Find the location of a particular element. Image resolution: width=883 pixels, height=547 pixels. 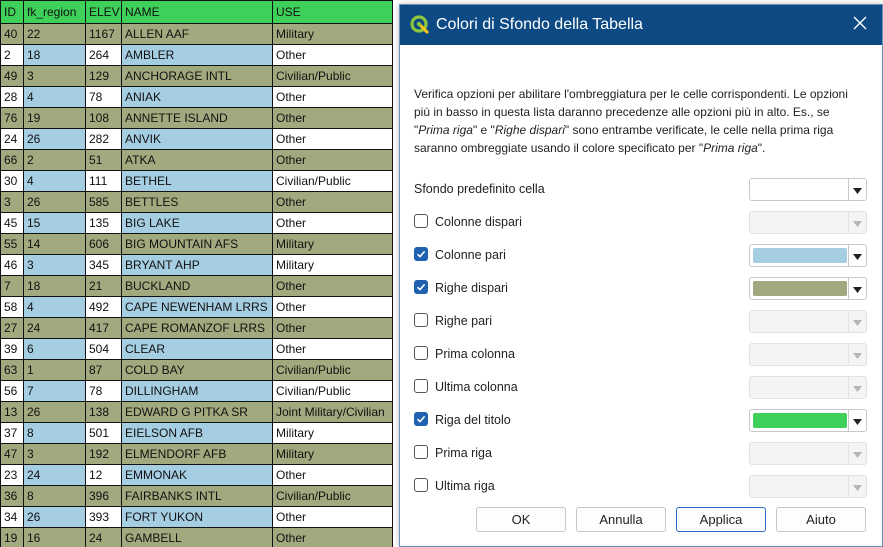

cell-elev: 78 is located at coordinates (103, 391).